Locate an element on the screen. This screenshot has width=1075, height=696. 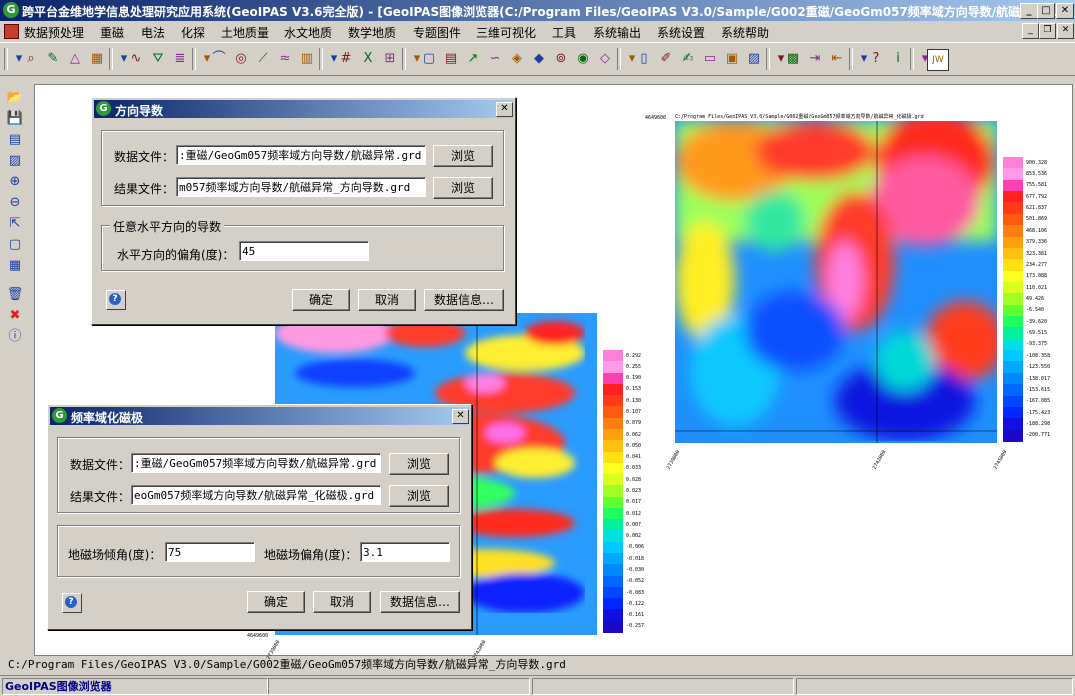
wave-icon: ≈ is located at coordinates (285, 59).